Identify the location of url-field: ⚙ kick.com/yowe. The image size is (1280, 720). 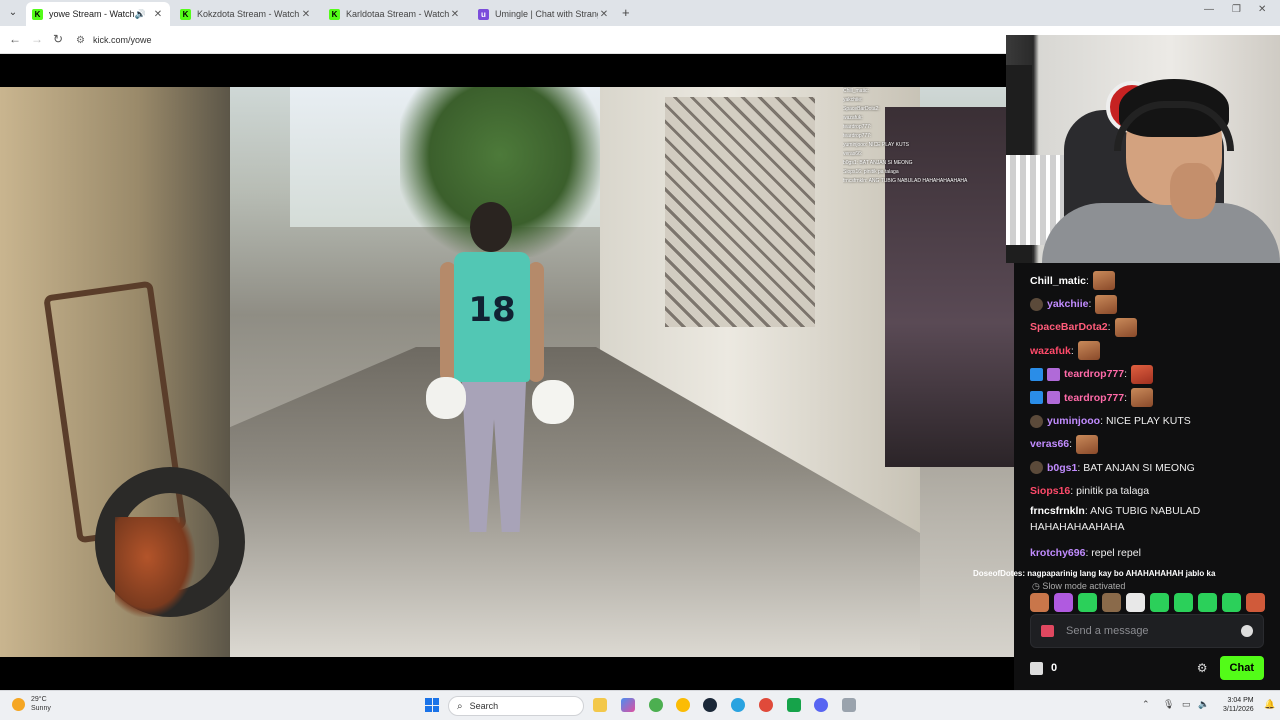
(541, 40).